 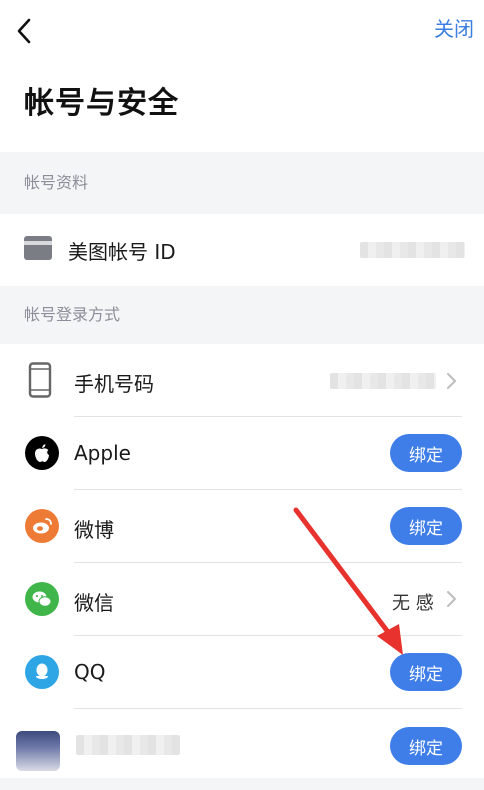 What do you see at coordinates (122, 252) in the screenshot?
I see `meitu-id-label: 美图帐号 ID` at bounding box center [122, 252].